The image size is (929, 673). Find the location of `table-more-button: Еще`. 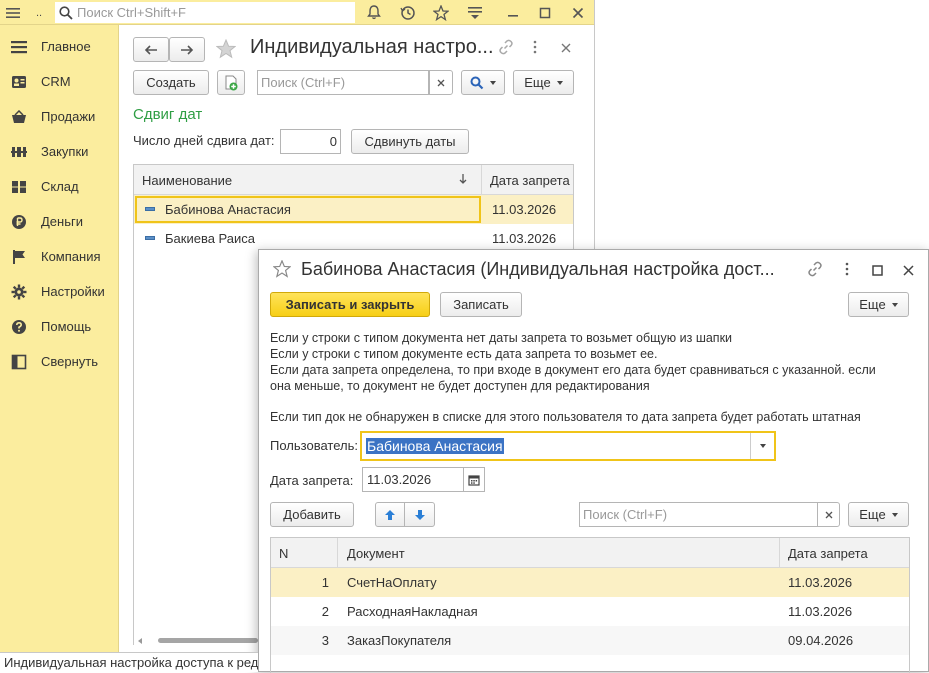

table-more-button: Еще is located at coordinates (878, 514).